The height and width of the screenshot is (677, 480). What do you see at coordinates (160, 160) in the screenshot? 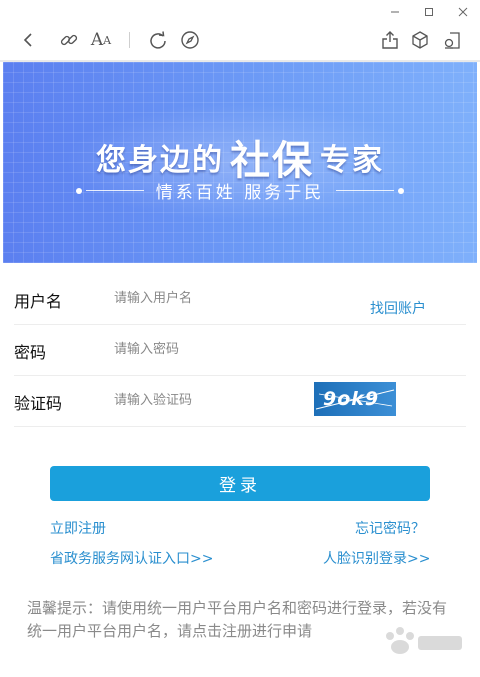
I see `slogan-prefix: 您身边的` at bounding box center [160, 160].